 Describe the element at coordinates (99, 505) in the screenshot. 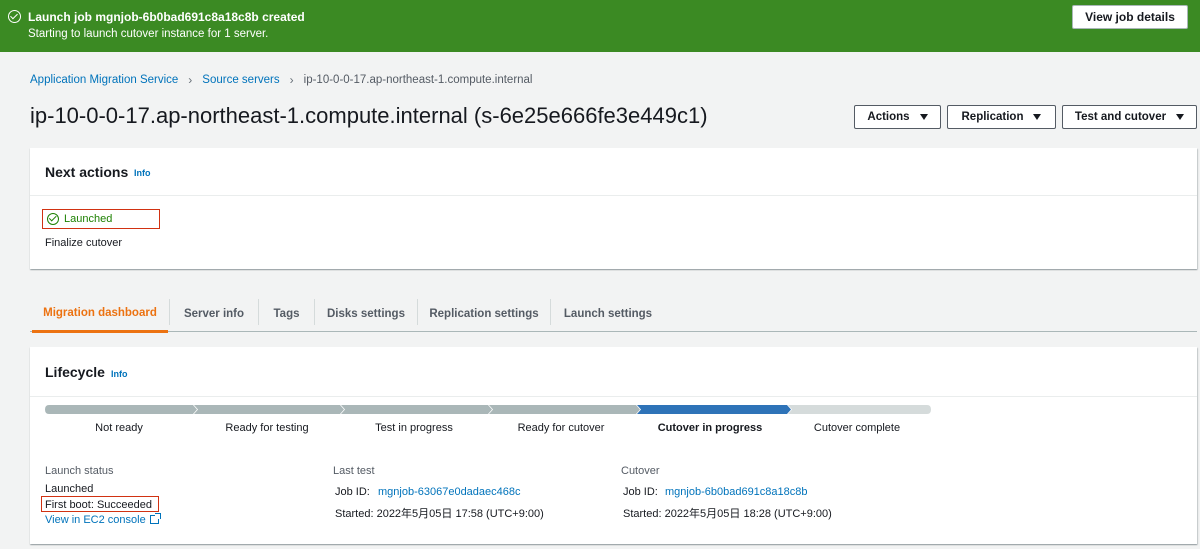

I see `first-boot-status: First boot: Succeeded` at that location.